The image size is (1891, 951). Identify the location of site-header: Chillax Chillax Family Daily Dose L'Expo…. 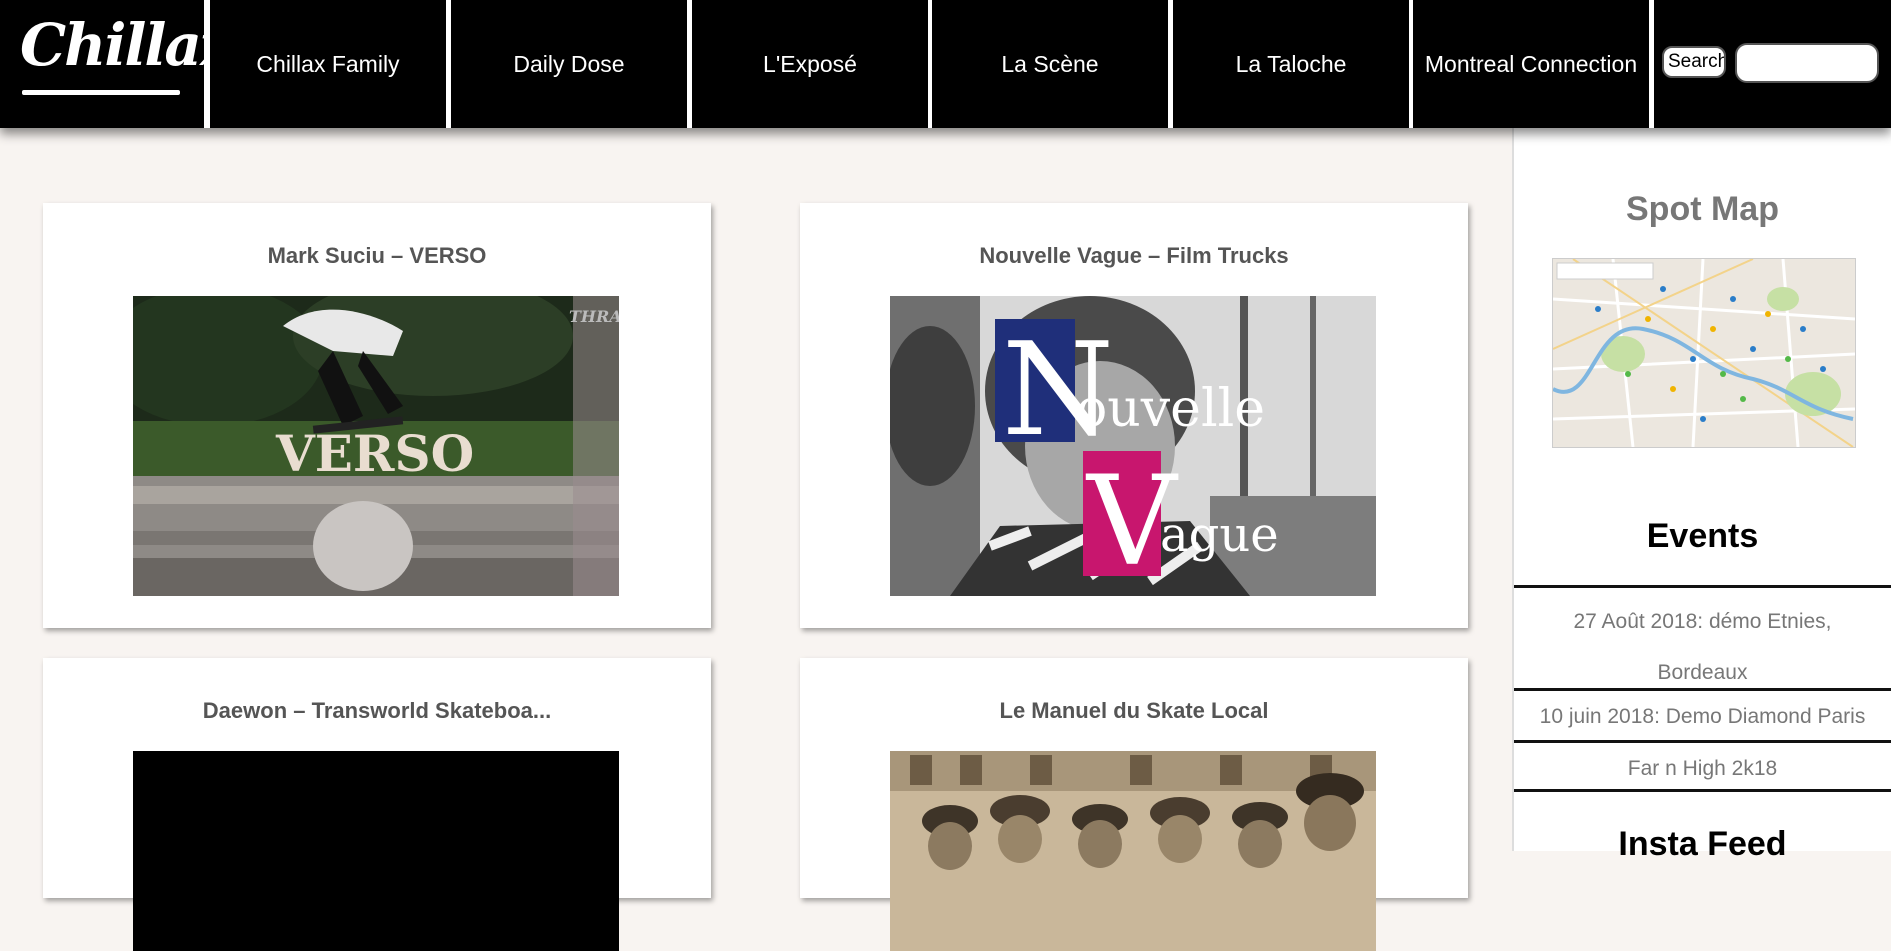
(945, 64).